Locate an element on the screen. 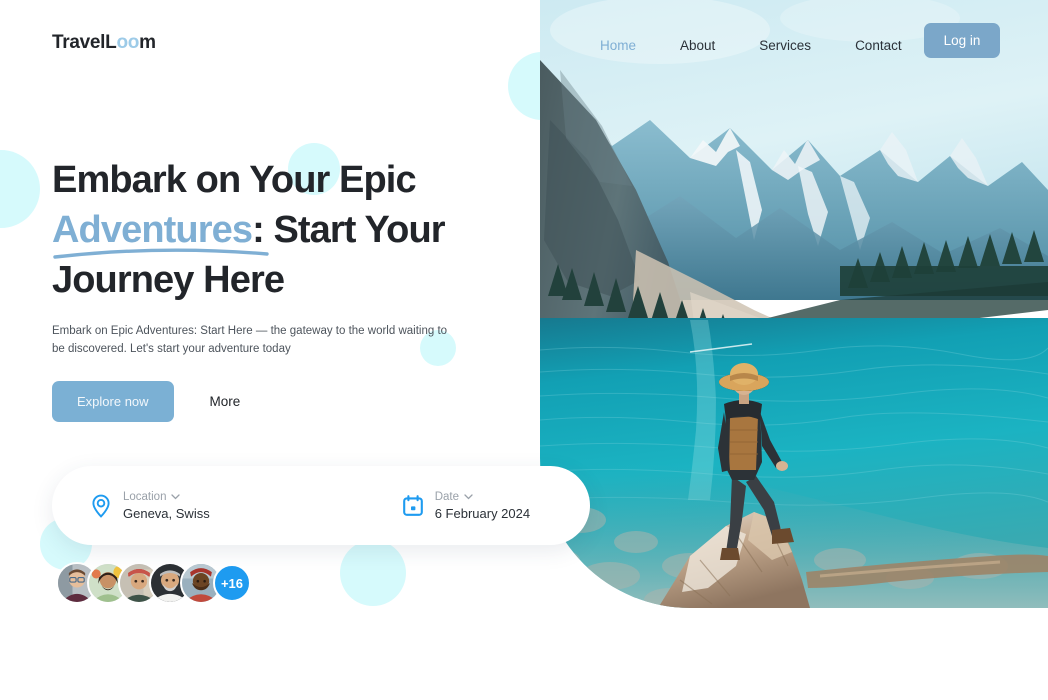  nav-item-home: Home is located at coordinates (618, 45).